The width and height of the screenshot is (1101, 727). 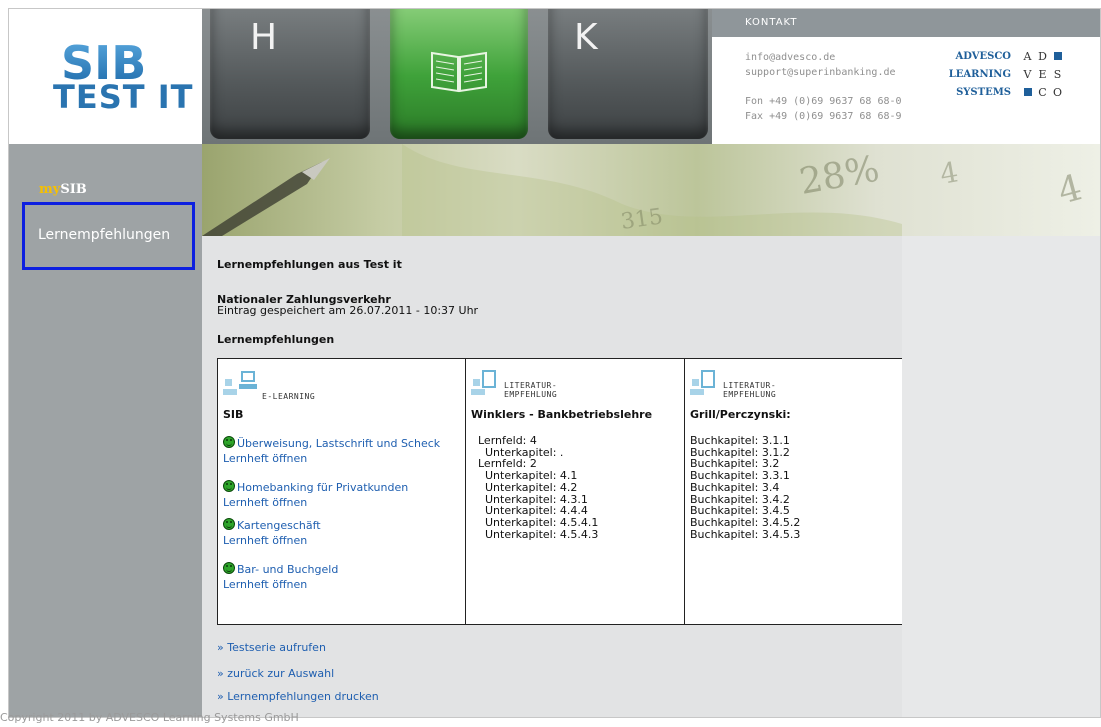 What do you see at coordinates (1057, 92) in the screenshot?
I see `advesco-letter: O` at bounding box center [1057, 92].